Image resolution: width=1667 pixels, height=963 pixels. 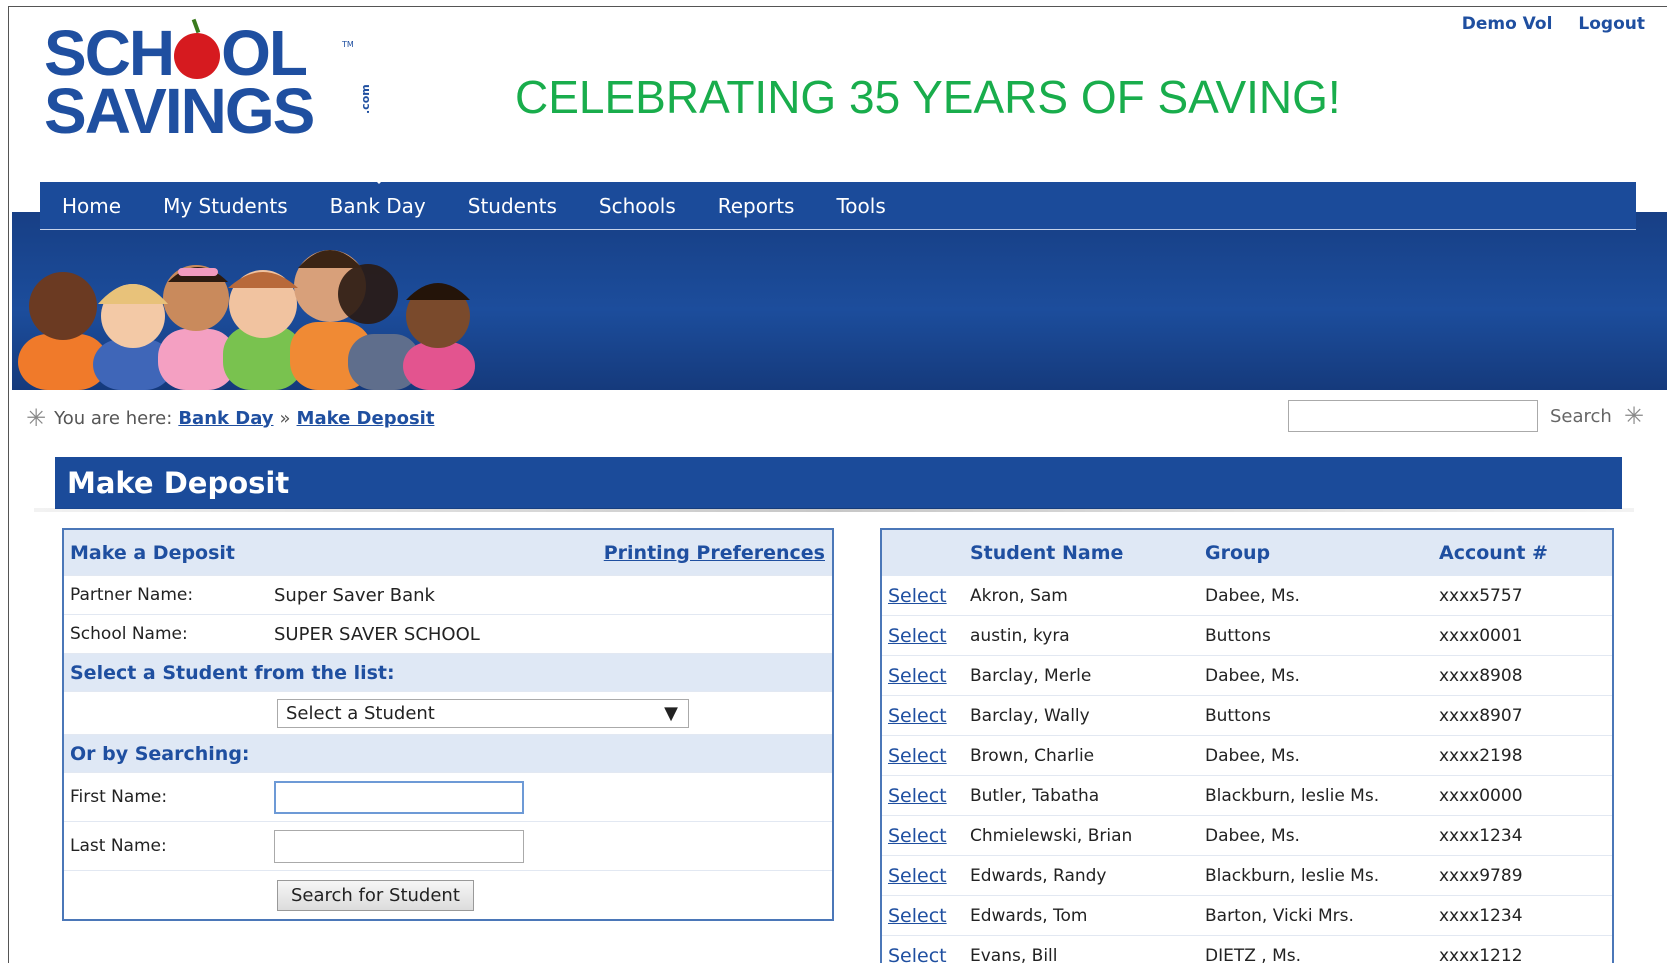 I want to click on site-search: Search ✳, so click(x=1466, y=416).